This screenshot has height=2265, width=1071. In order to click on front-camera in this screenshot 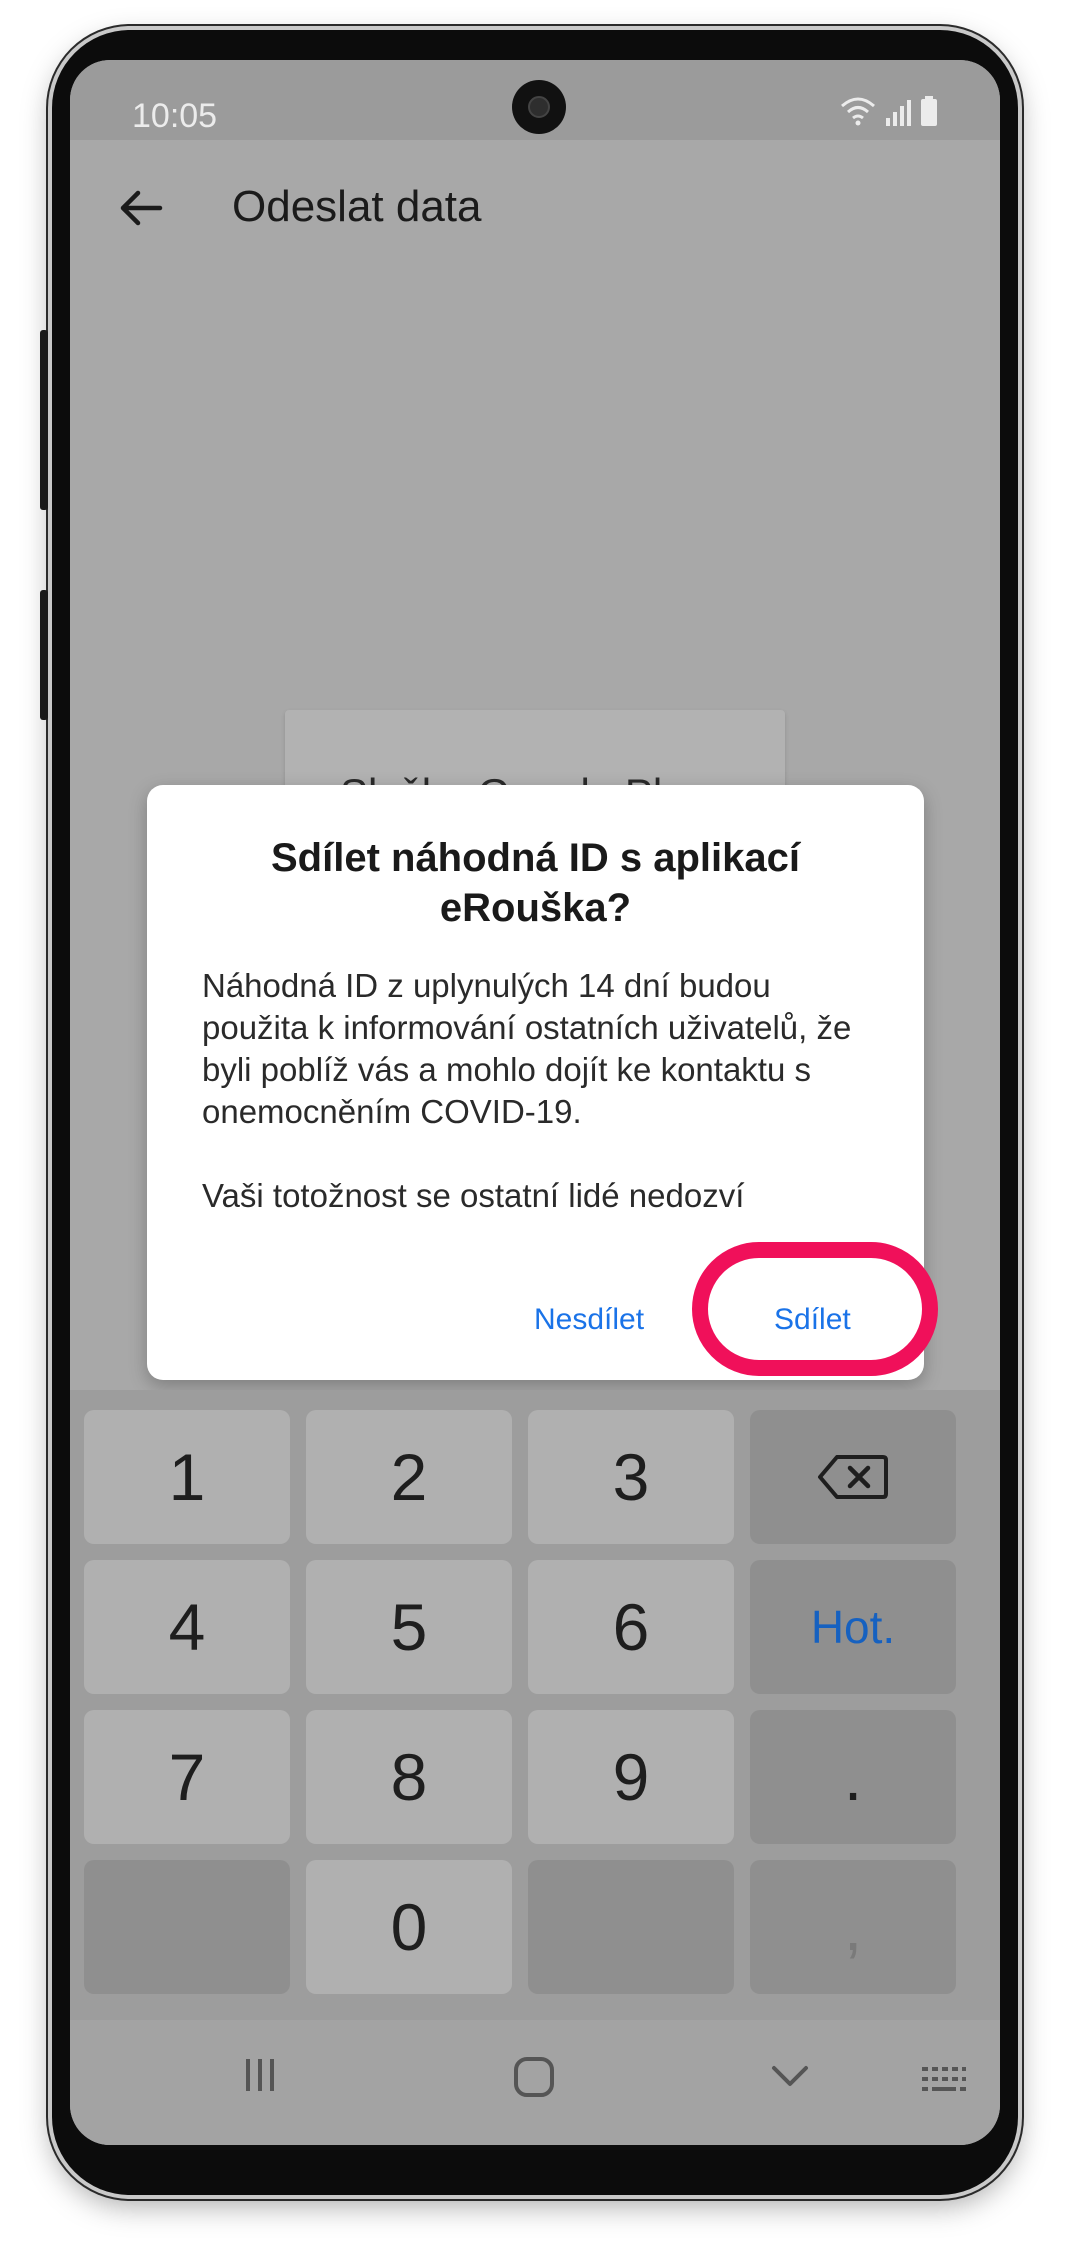, I will do `click(539, 107)`.